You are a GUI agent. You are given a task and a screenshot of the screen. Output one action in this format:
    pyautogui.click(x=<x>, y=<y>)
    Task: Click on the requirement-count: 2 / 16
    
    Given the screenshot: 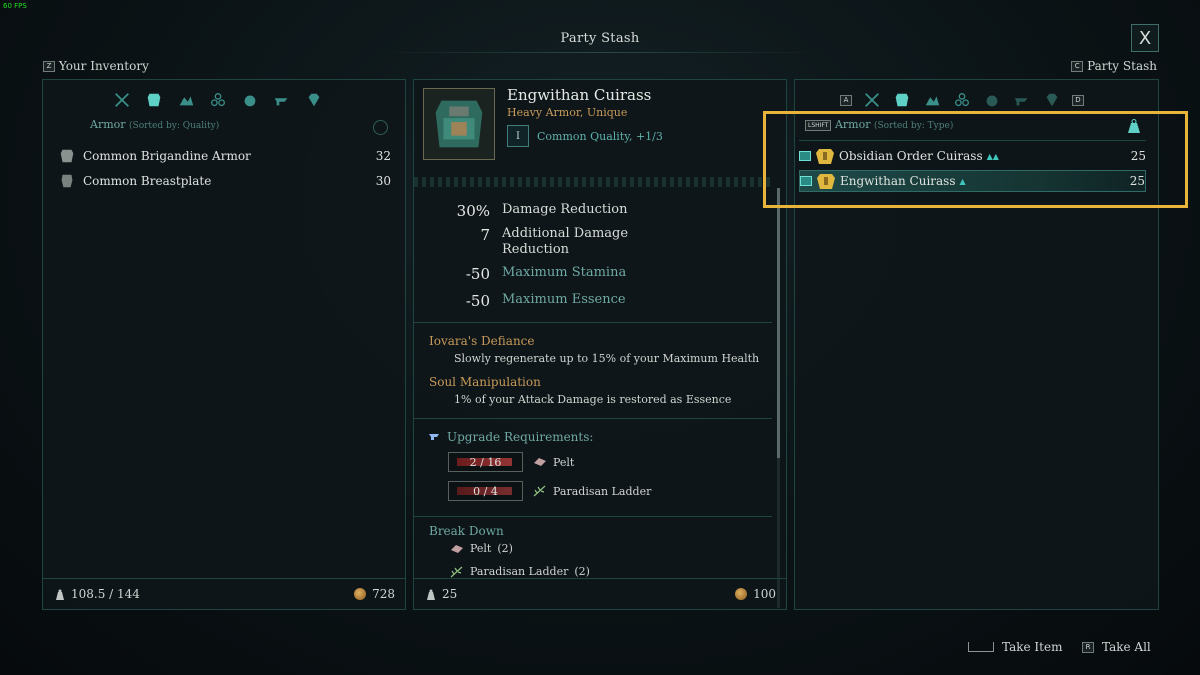 What is the action you would take?
    pyautogui.click(x=485, y=462)
    